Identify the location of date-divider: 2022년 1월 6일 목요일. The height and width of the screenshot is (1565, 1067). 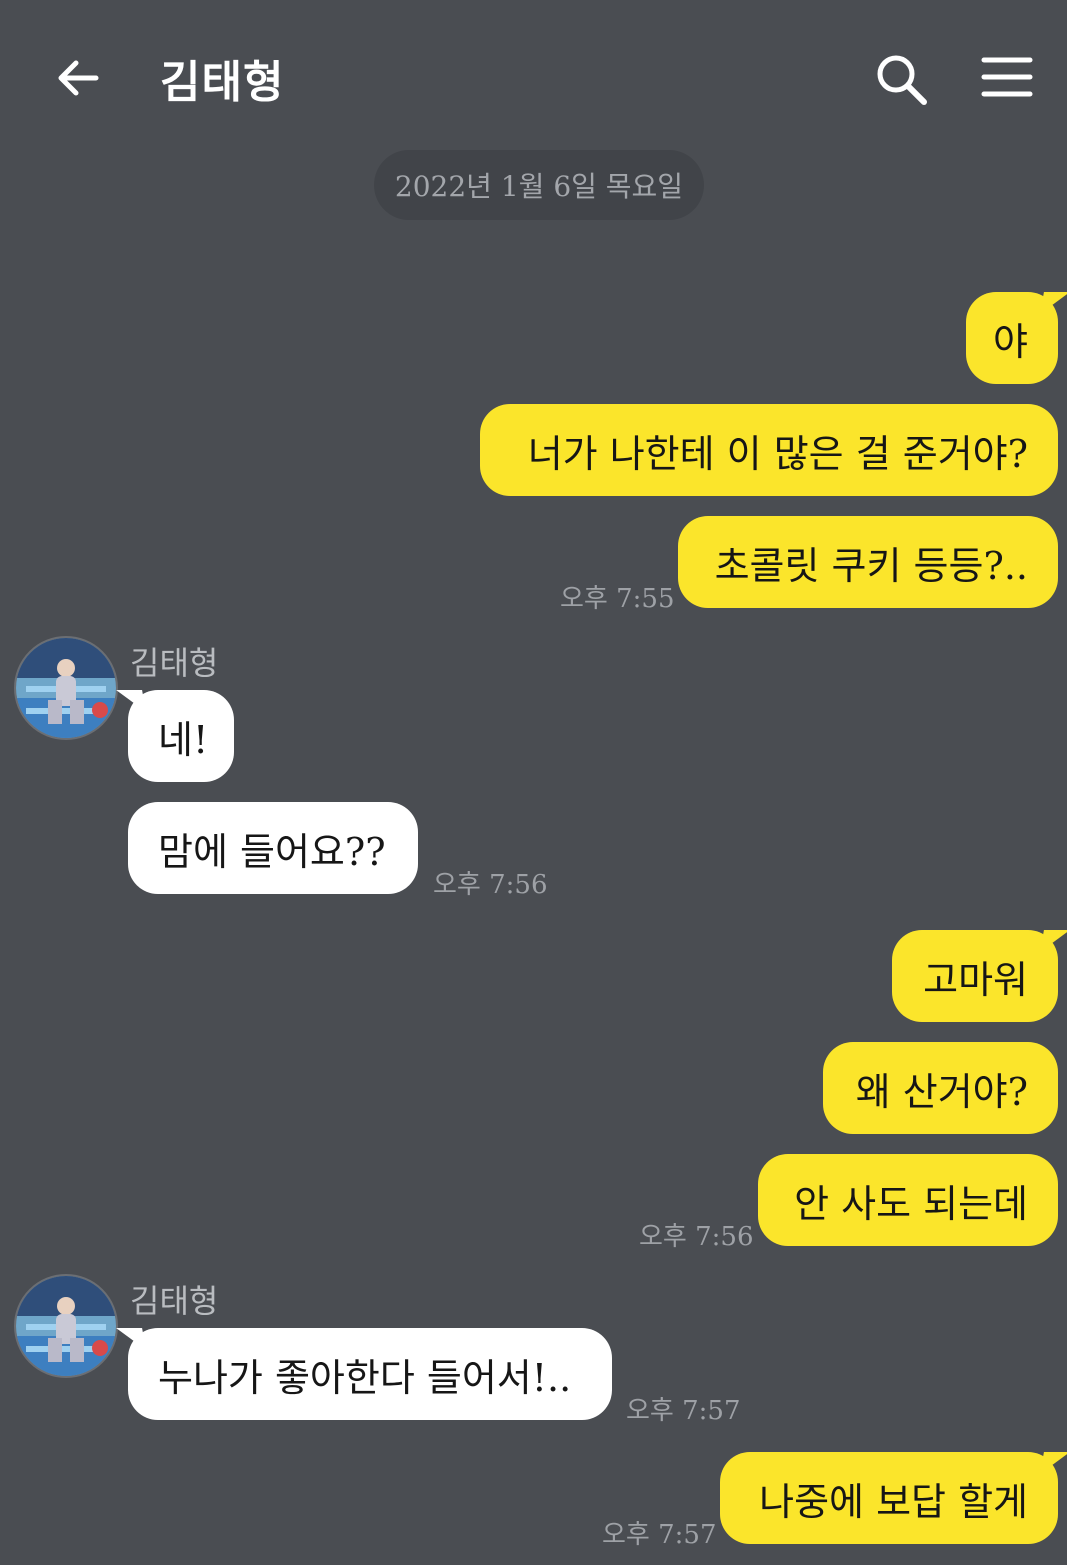
(539, 185).